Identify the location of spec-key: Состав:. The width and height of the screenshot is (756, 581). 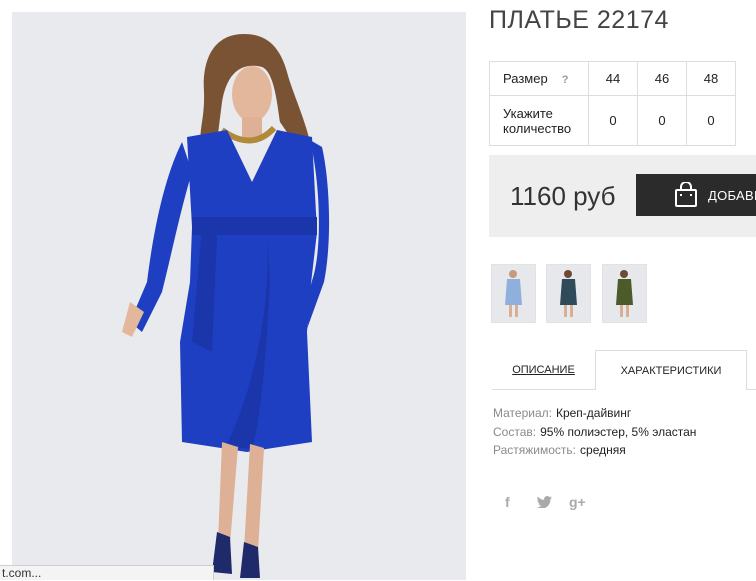
(515, 431).